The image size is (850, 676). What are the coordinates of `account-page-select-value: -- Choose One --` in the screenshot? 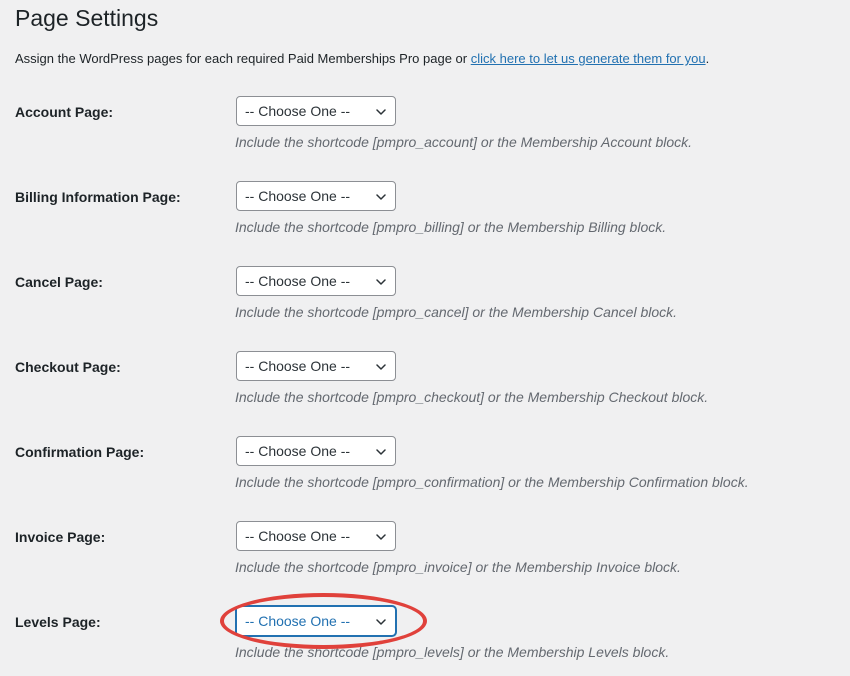 It's located at (298, 111).